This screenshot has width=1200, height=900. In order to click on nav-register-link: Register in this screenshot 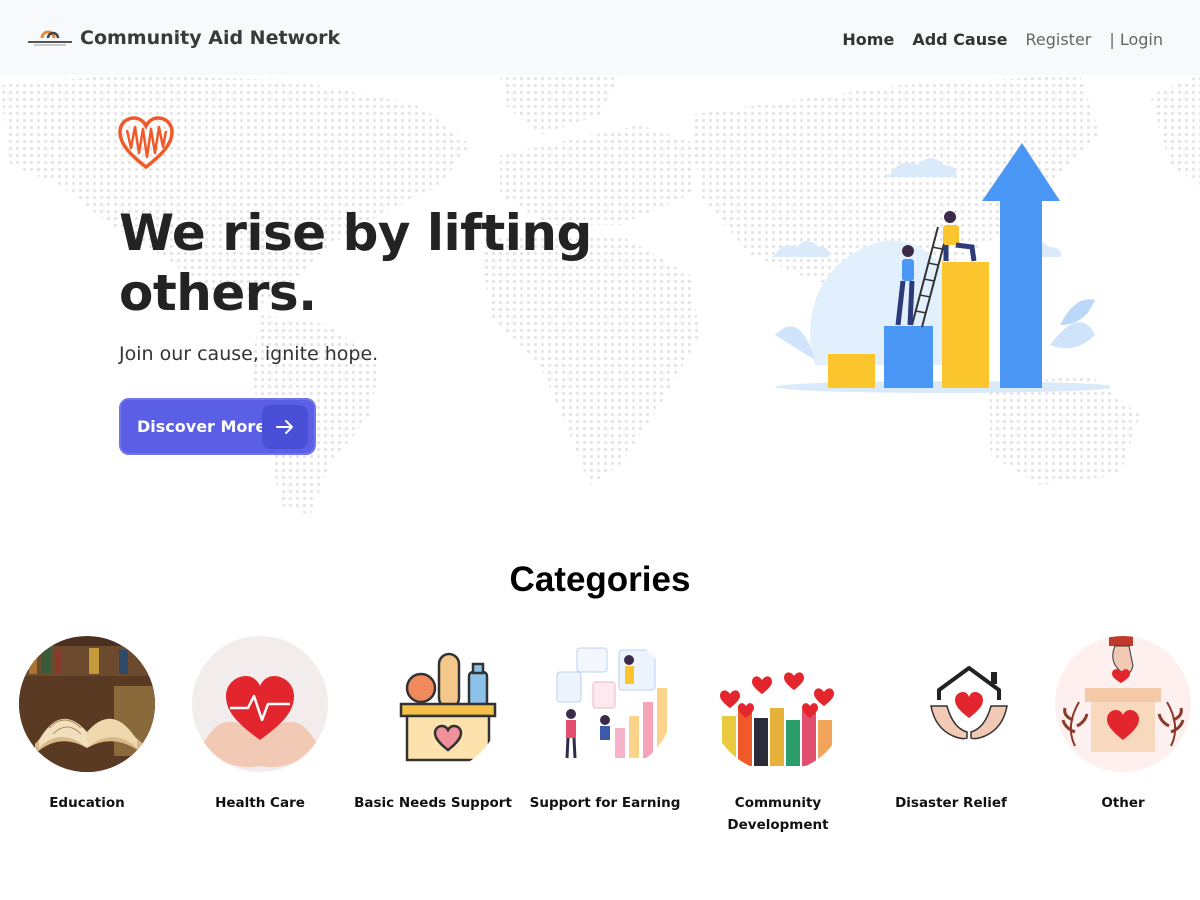, I will do `click(1058, 39)`.